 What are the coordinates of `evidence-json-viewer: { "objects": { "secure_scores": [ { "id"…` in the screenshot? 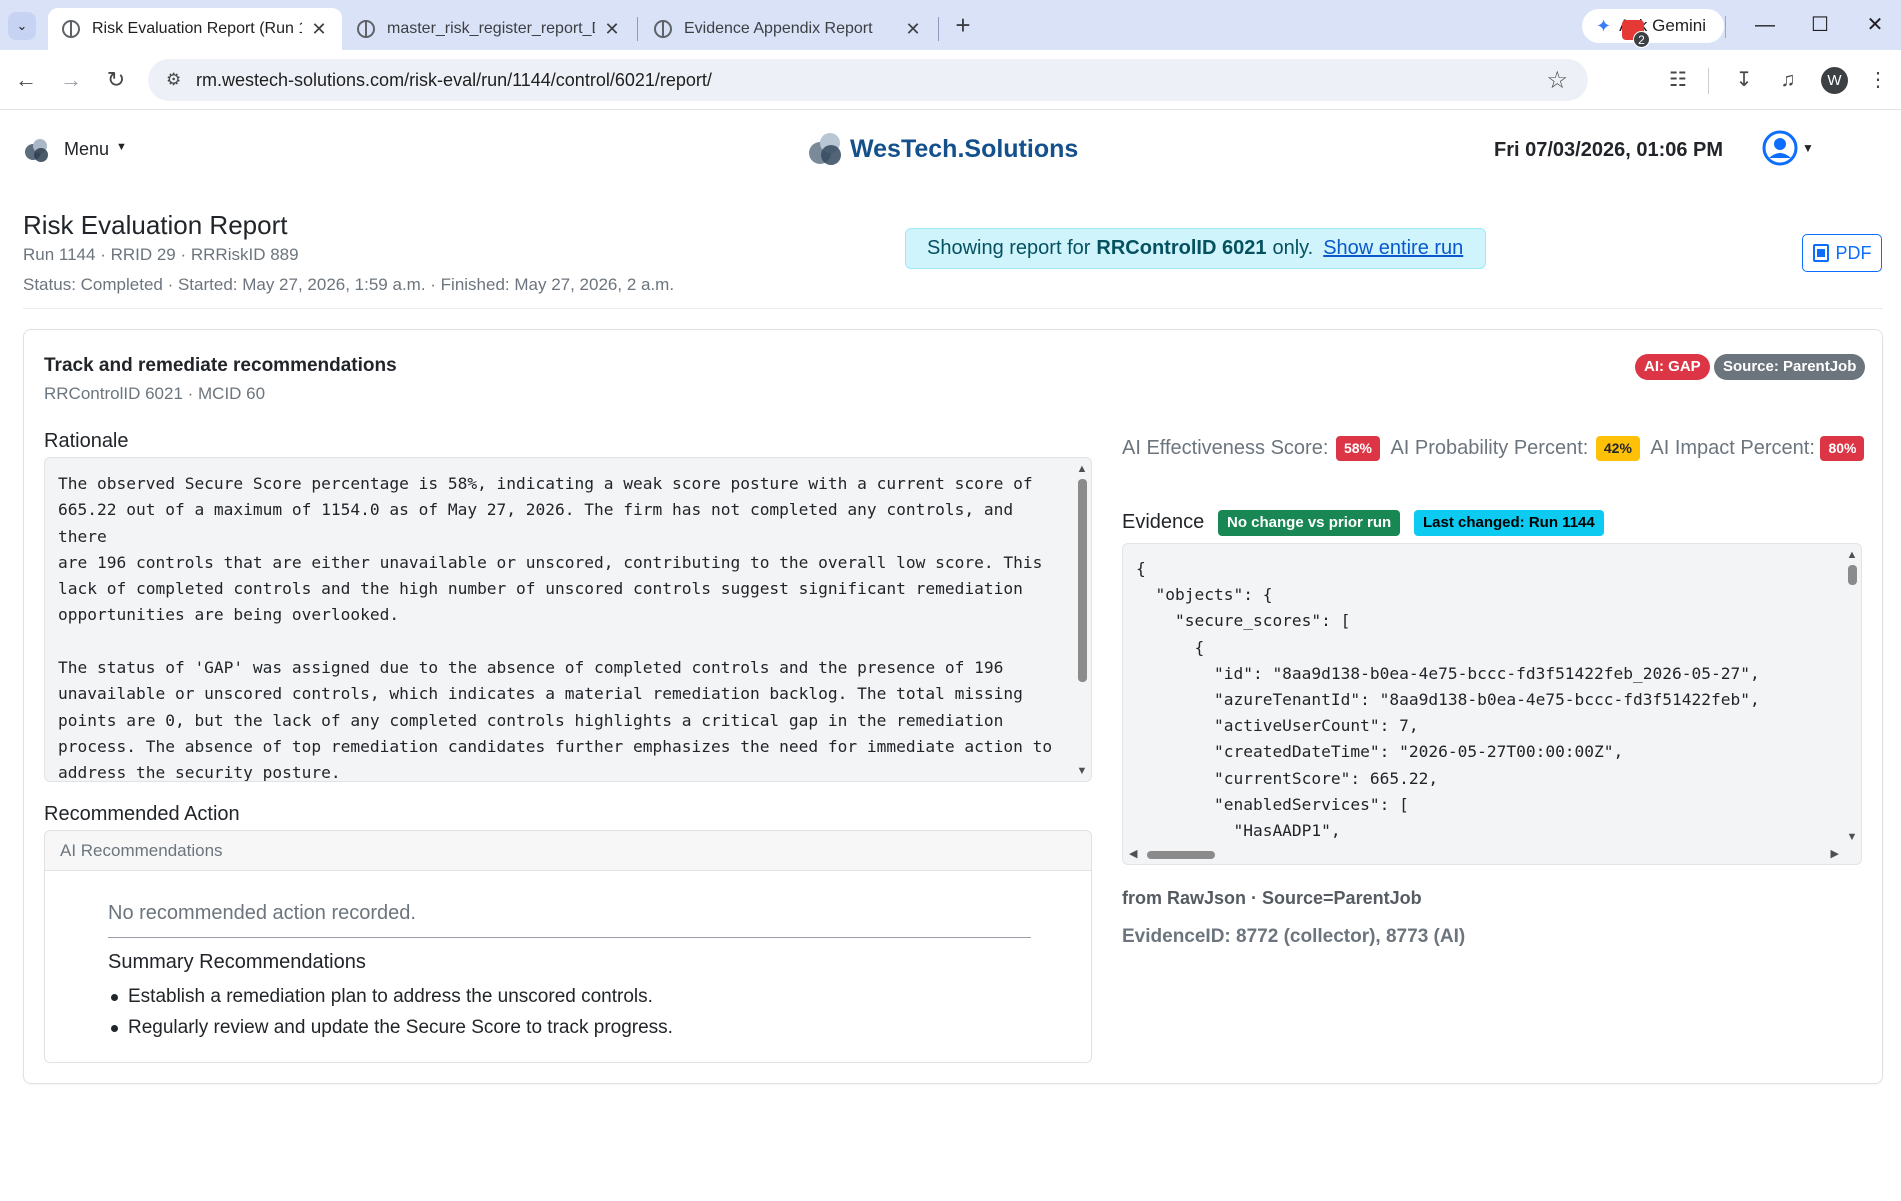 It's located at (1492, 704).